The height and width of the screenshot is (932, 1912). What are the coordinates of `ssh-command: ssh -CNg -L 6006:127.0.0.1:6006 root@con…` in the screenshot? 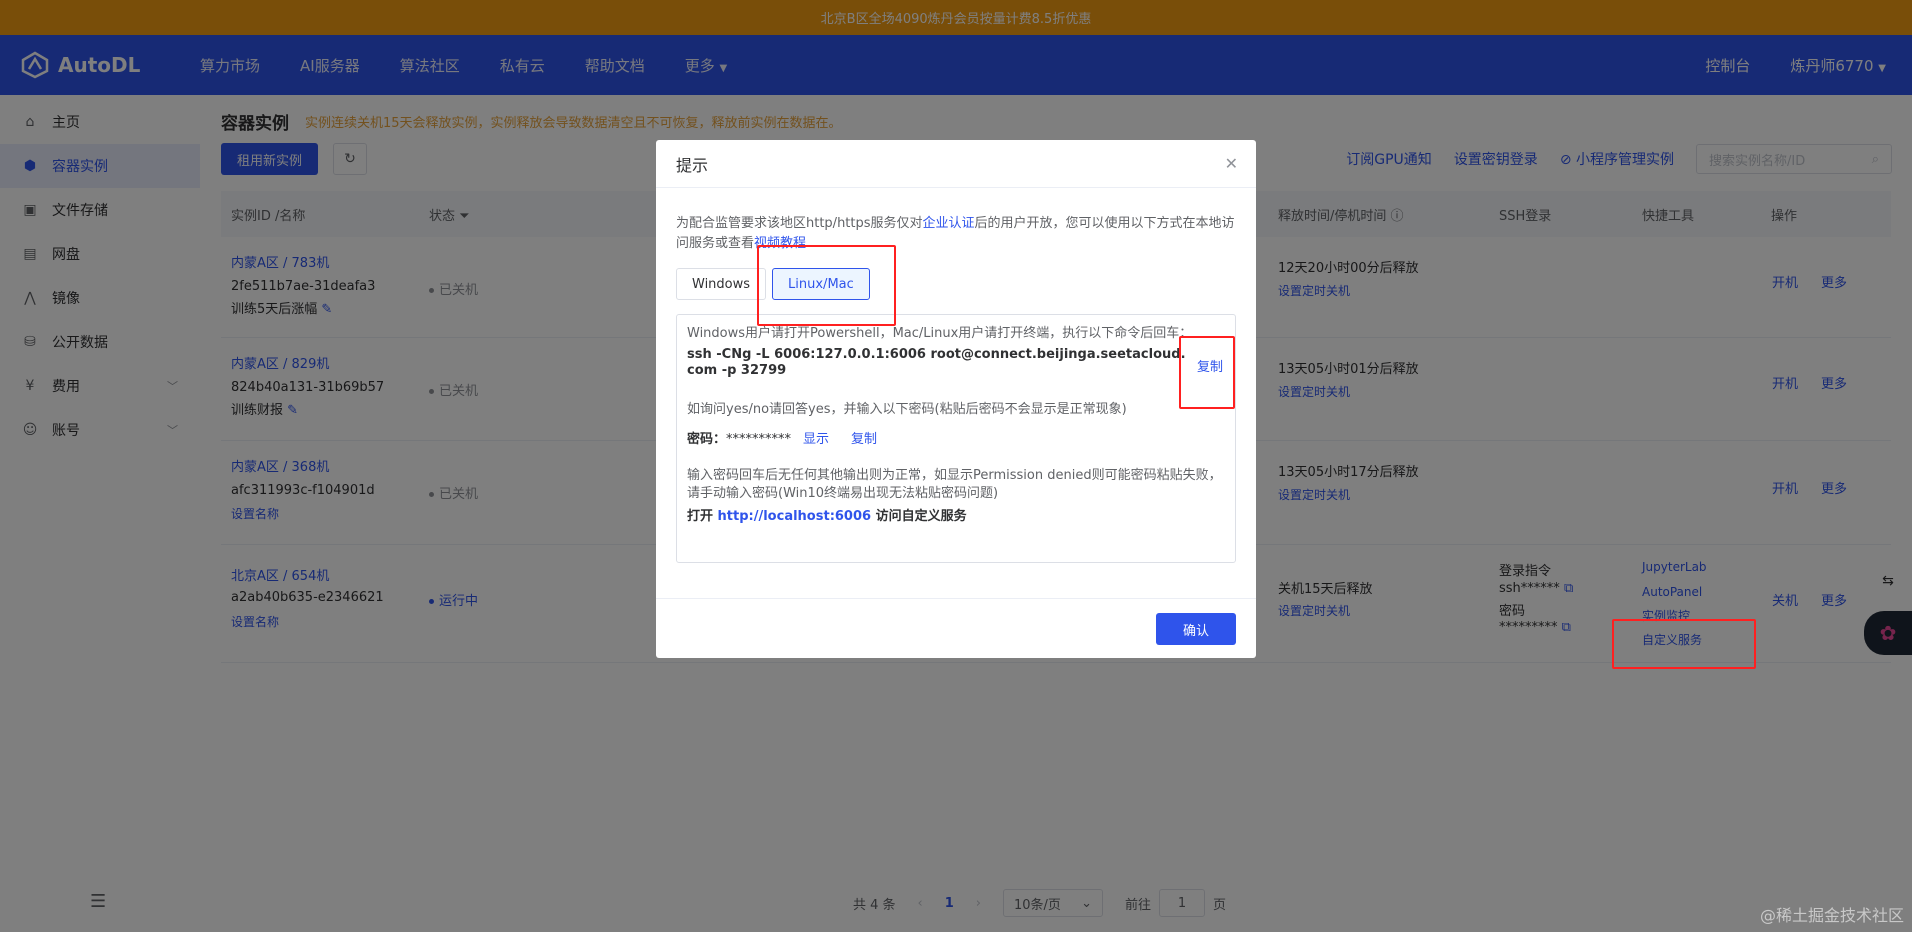 It's located at (936, 362).